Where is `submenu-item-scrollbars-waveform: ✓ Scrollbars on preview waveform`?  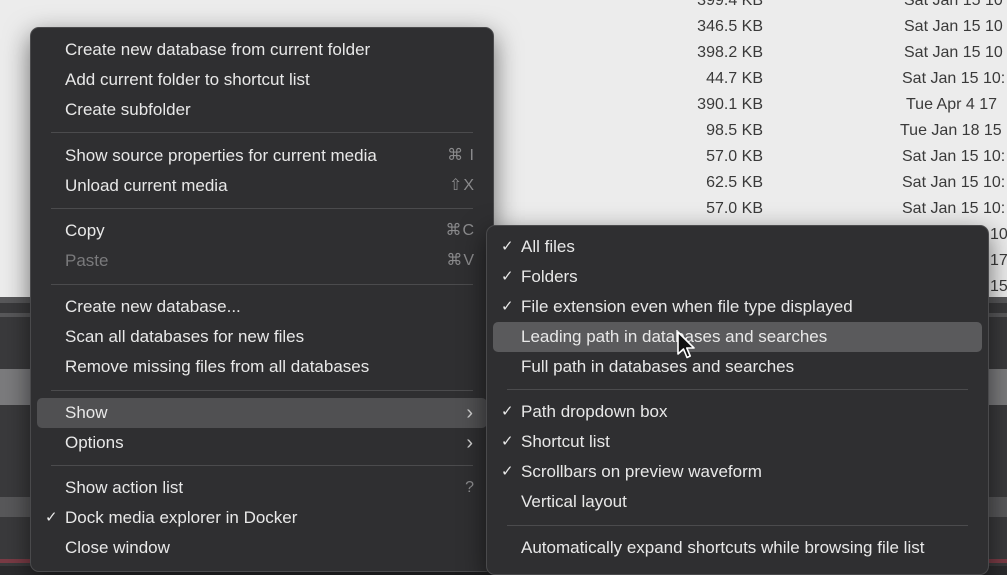 submenu-item-scrollbars-waveform: ✓ Scrollbars on preview waveform is located at coordinates (737, 472).